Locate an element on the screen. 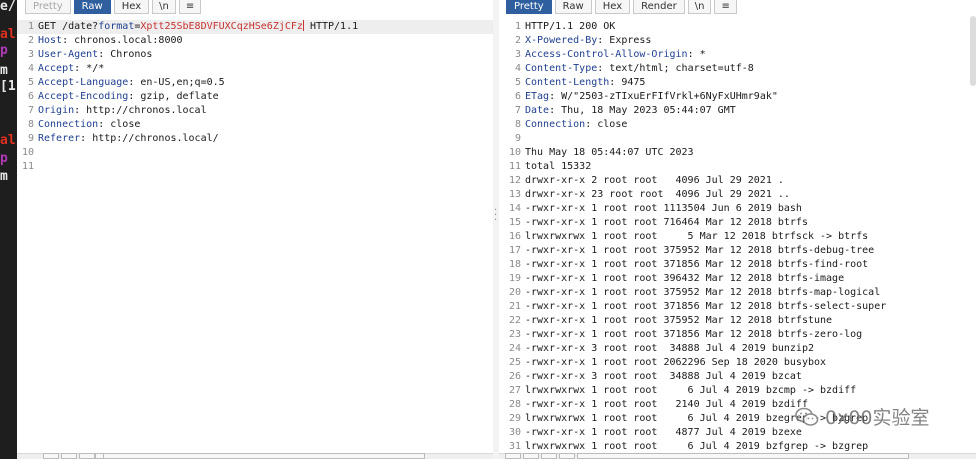  terminal-strip: e/al p m [1 al p m is located at coordinates (8, 229).